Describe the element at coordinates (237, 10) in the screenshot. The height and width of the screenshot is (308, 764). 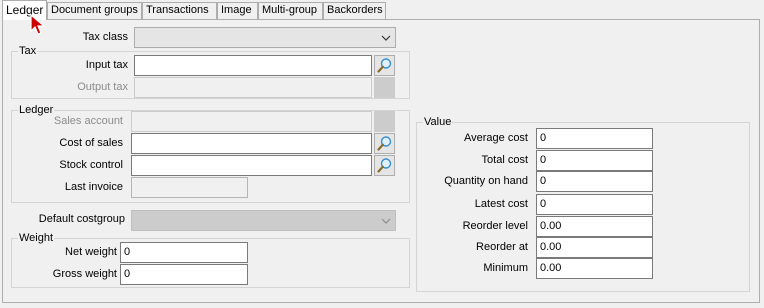
I see `tab-image: Image` at that location.